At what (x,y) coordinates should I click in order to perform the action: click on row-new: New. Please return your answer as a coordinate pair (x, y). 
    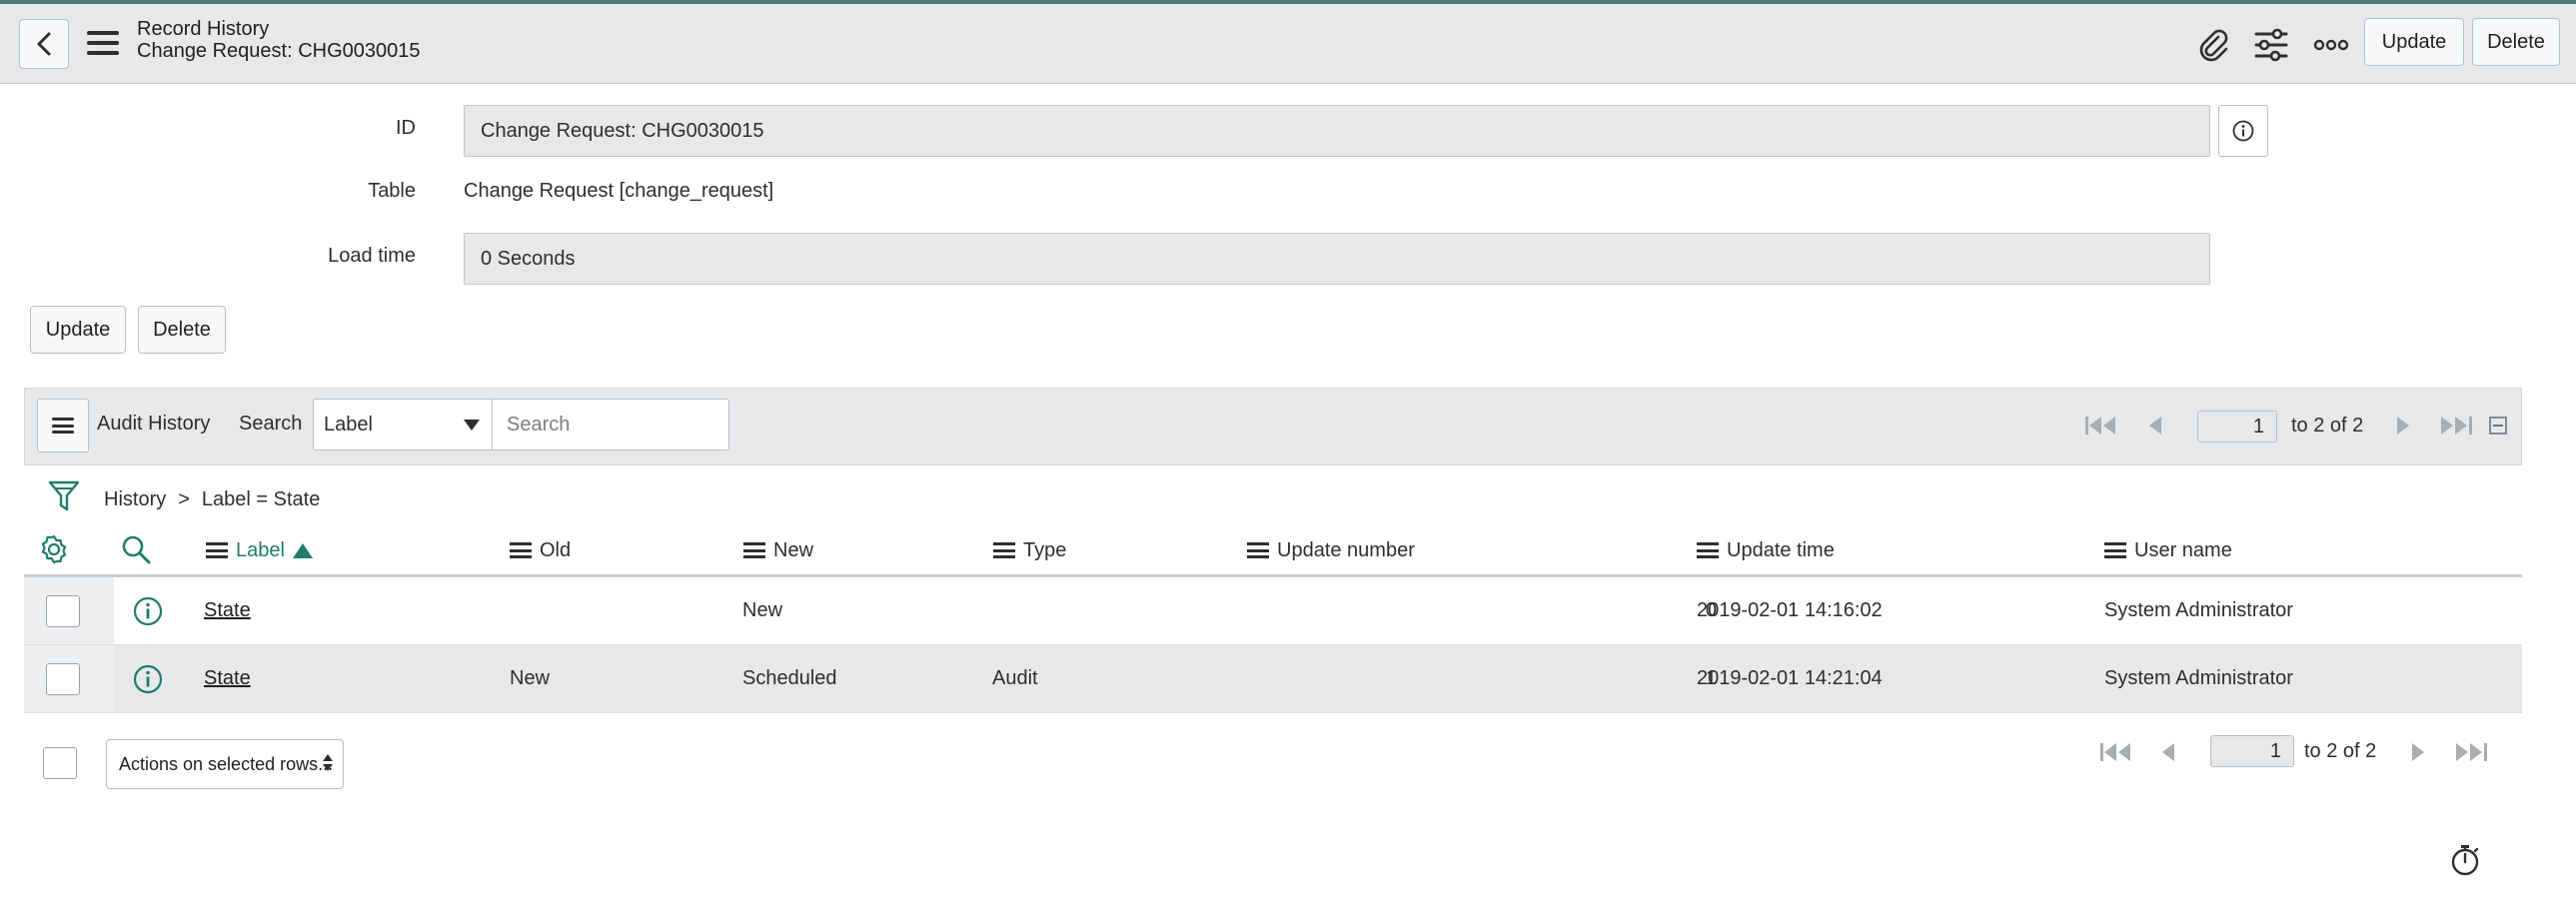
    Looking at the image, I should click on (762, 610).